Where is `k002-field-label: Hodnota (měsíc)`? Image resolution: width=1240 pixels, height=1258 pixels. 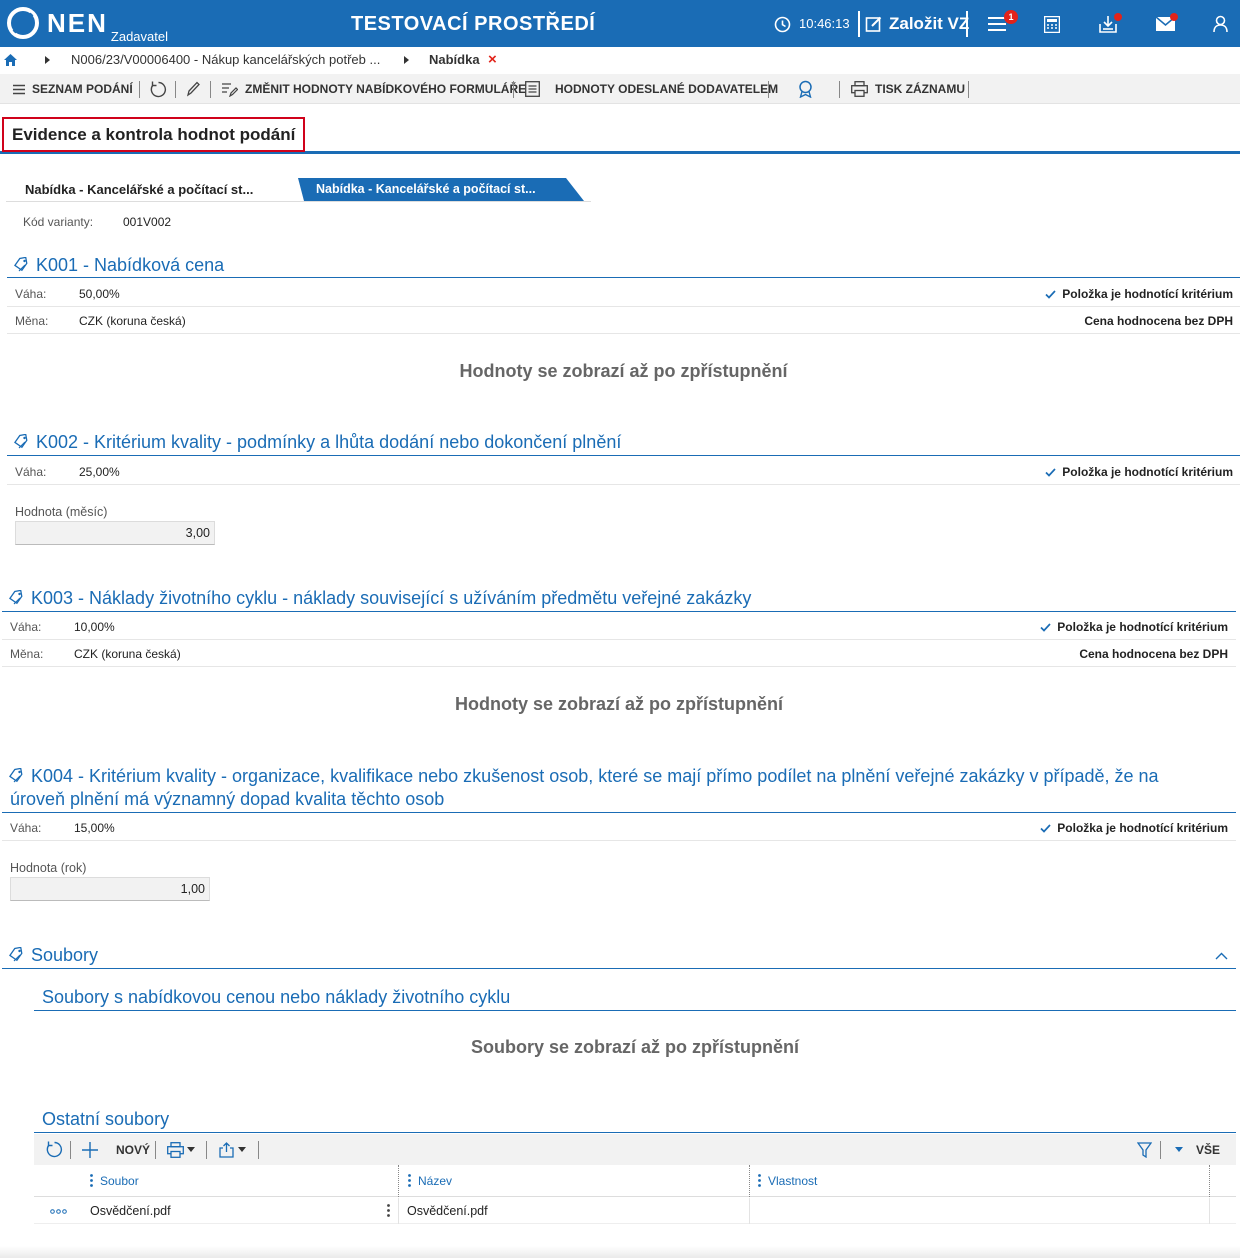 k002-field-label: Hodnota (měsíc) is located at coordinates (61, 512).